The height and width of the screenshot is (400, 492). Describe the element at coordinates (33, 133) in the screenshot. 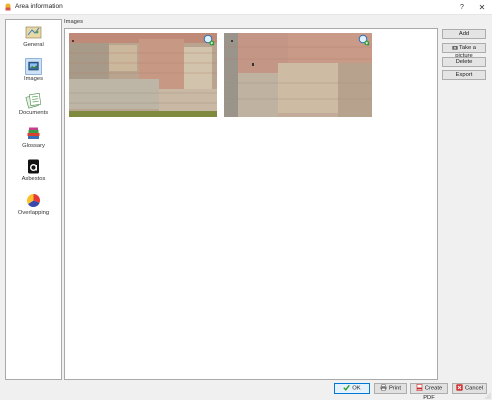

I see `books-icon` at that location.